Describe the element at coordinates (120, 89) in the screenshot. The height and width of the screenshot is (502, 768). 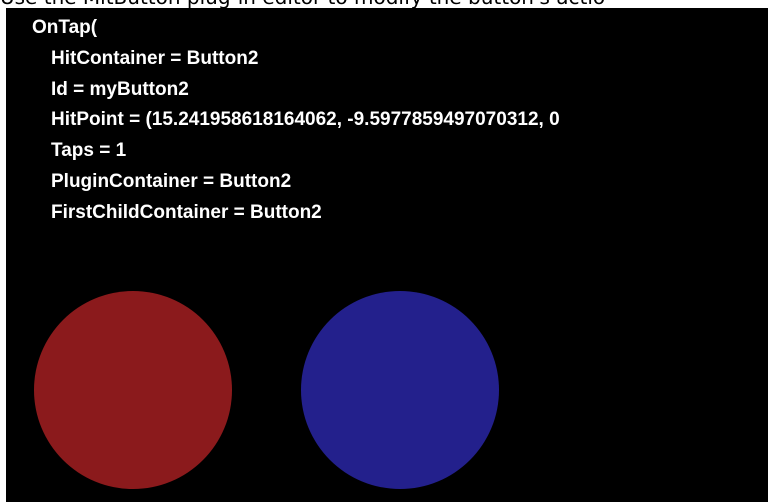
I see `event-log-line-id: Id = myButton2` at that location.